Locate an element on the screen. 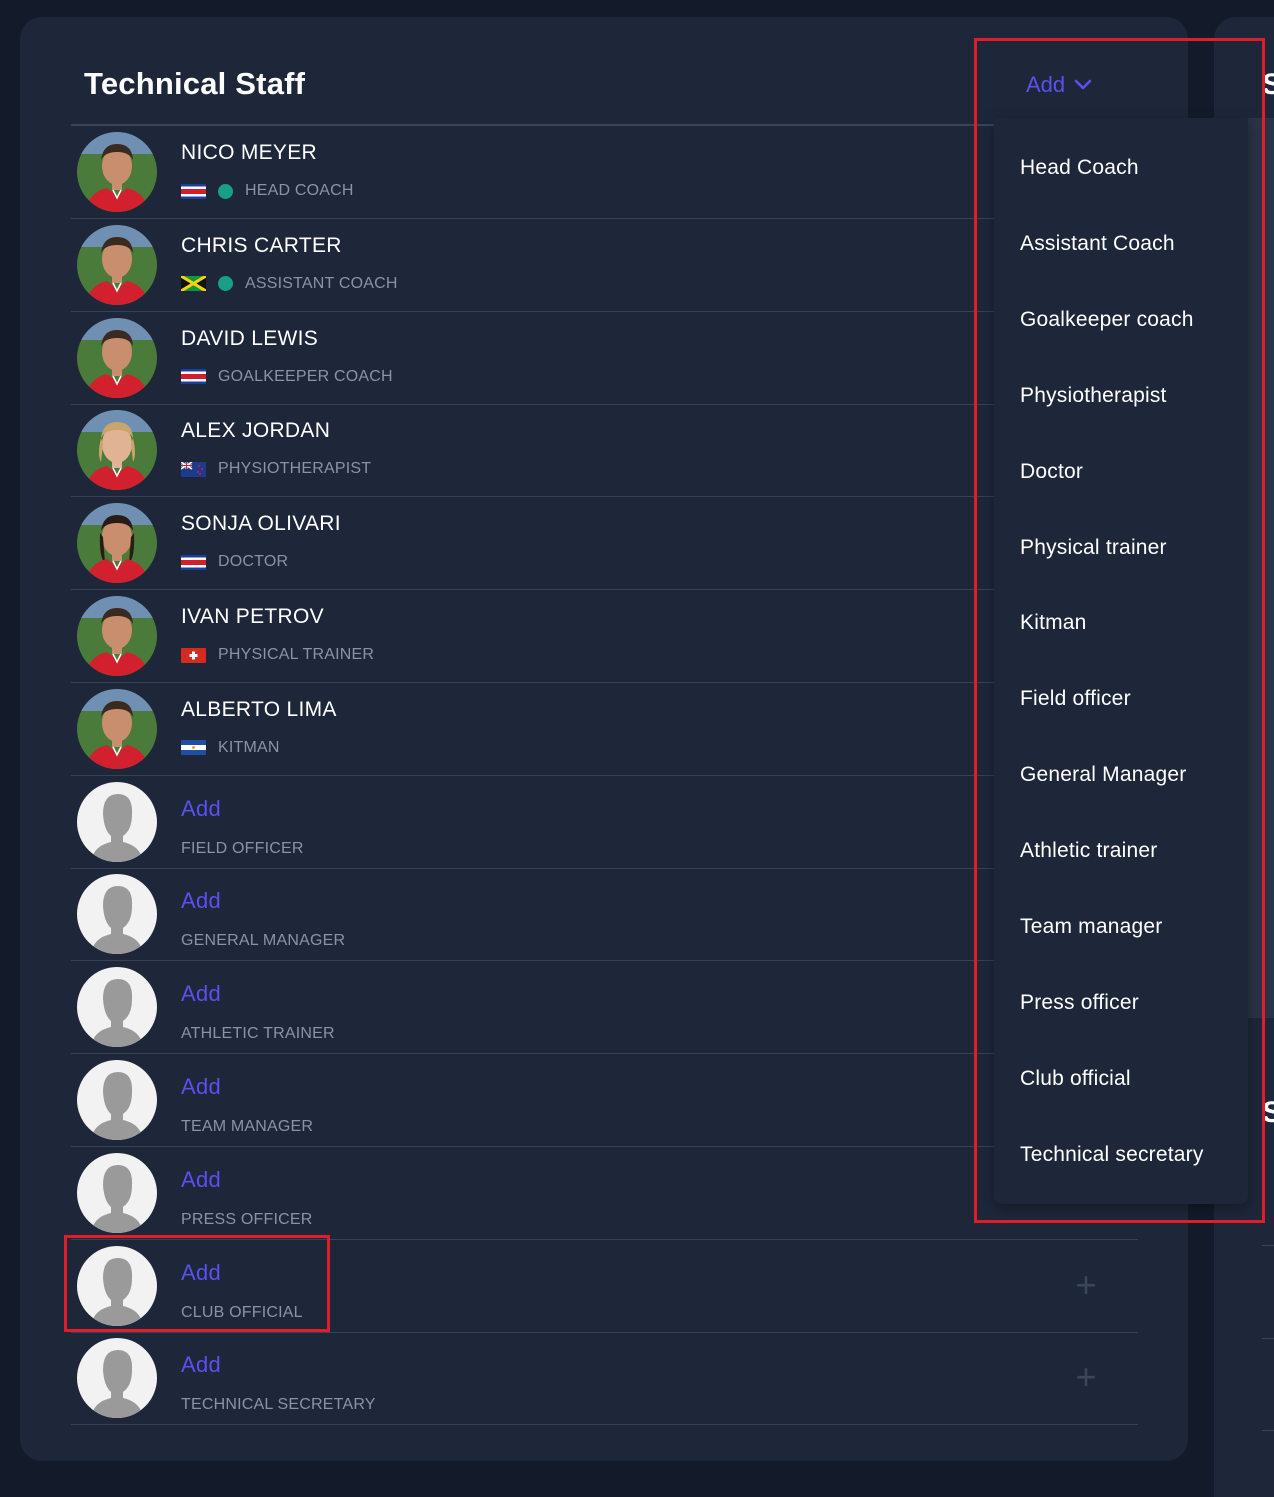 This screenshot has height=1497, width=1274. page-title: Technical Staff is located at coordinates (195, 83).